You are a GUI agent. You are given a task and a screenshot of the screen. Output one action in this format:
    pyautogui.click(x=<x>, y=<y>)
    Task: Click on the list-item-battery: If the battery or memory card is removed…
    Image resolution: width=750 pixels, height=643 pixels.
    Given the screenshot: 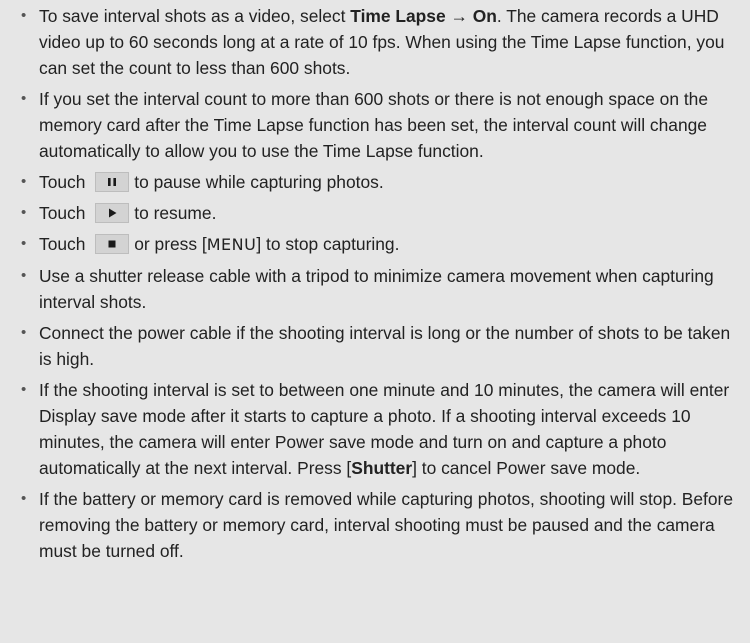 What is the action you would take?
    pyautogui.click(x=378, y=525)
    